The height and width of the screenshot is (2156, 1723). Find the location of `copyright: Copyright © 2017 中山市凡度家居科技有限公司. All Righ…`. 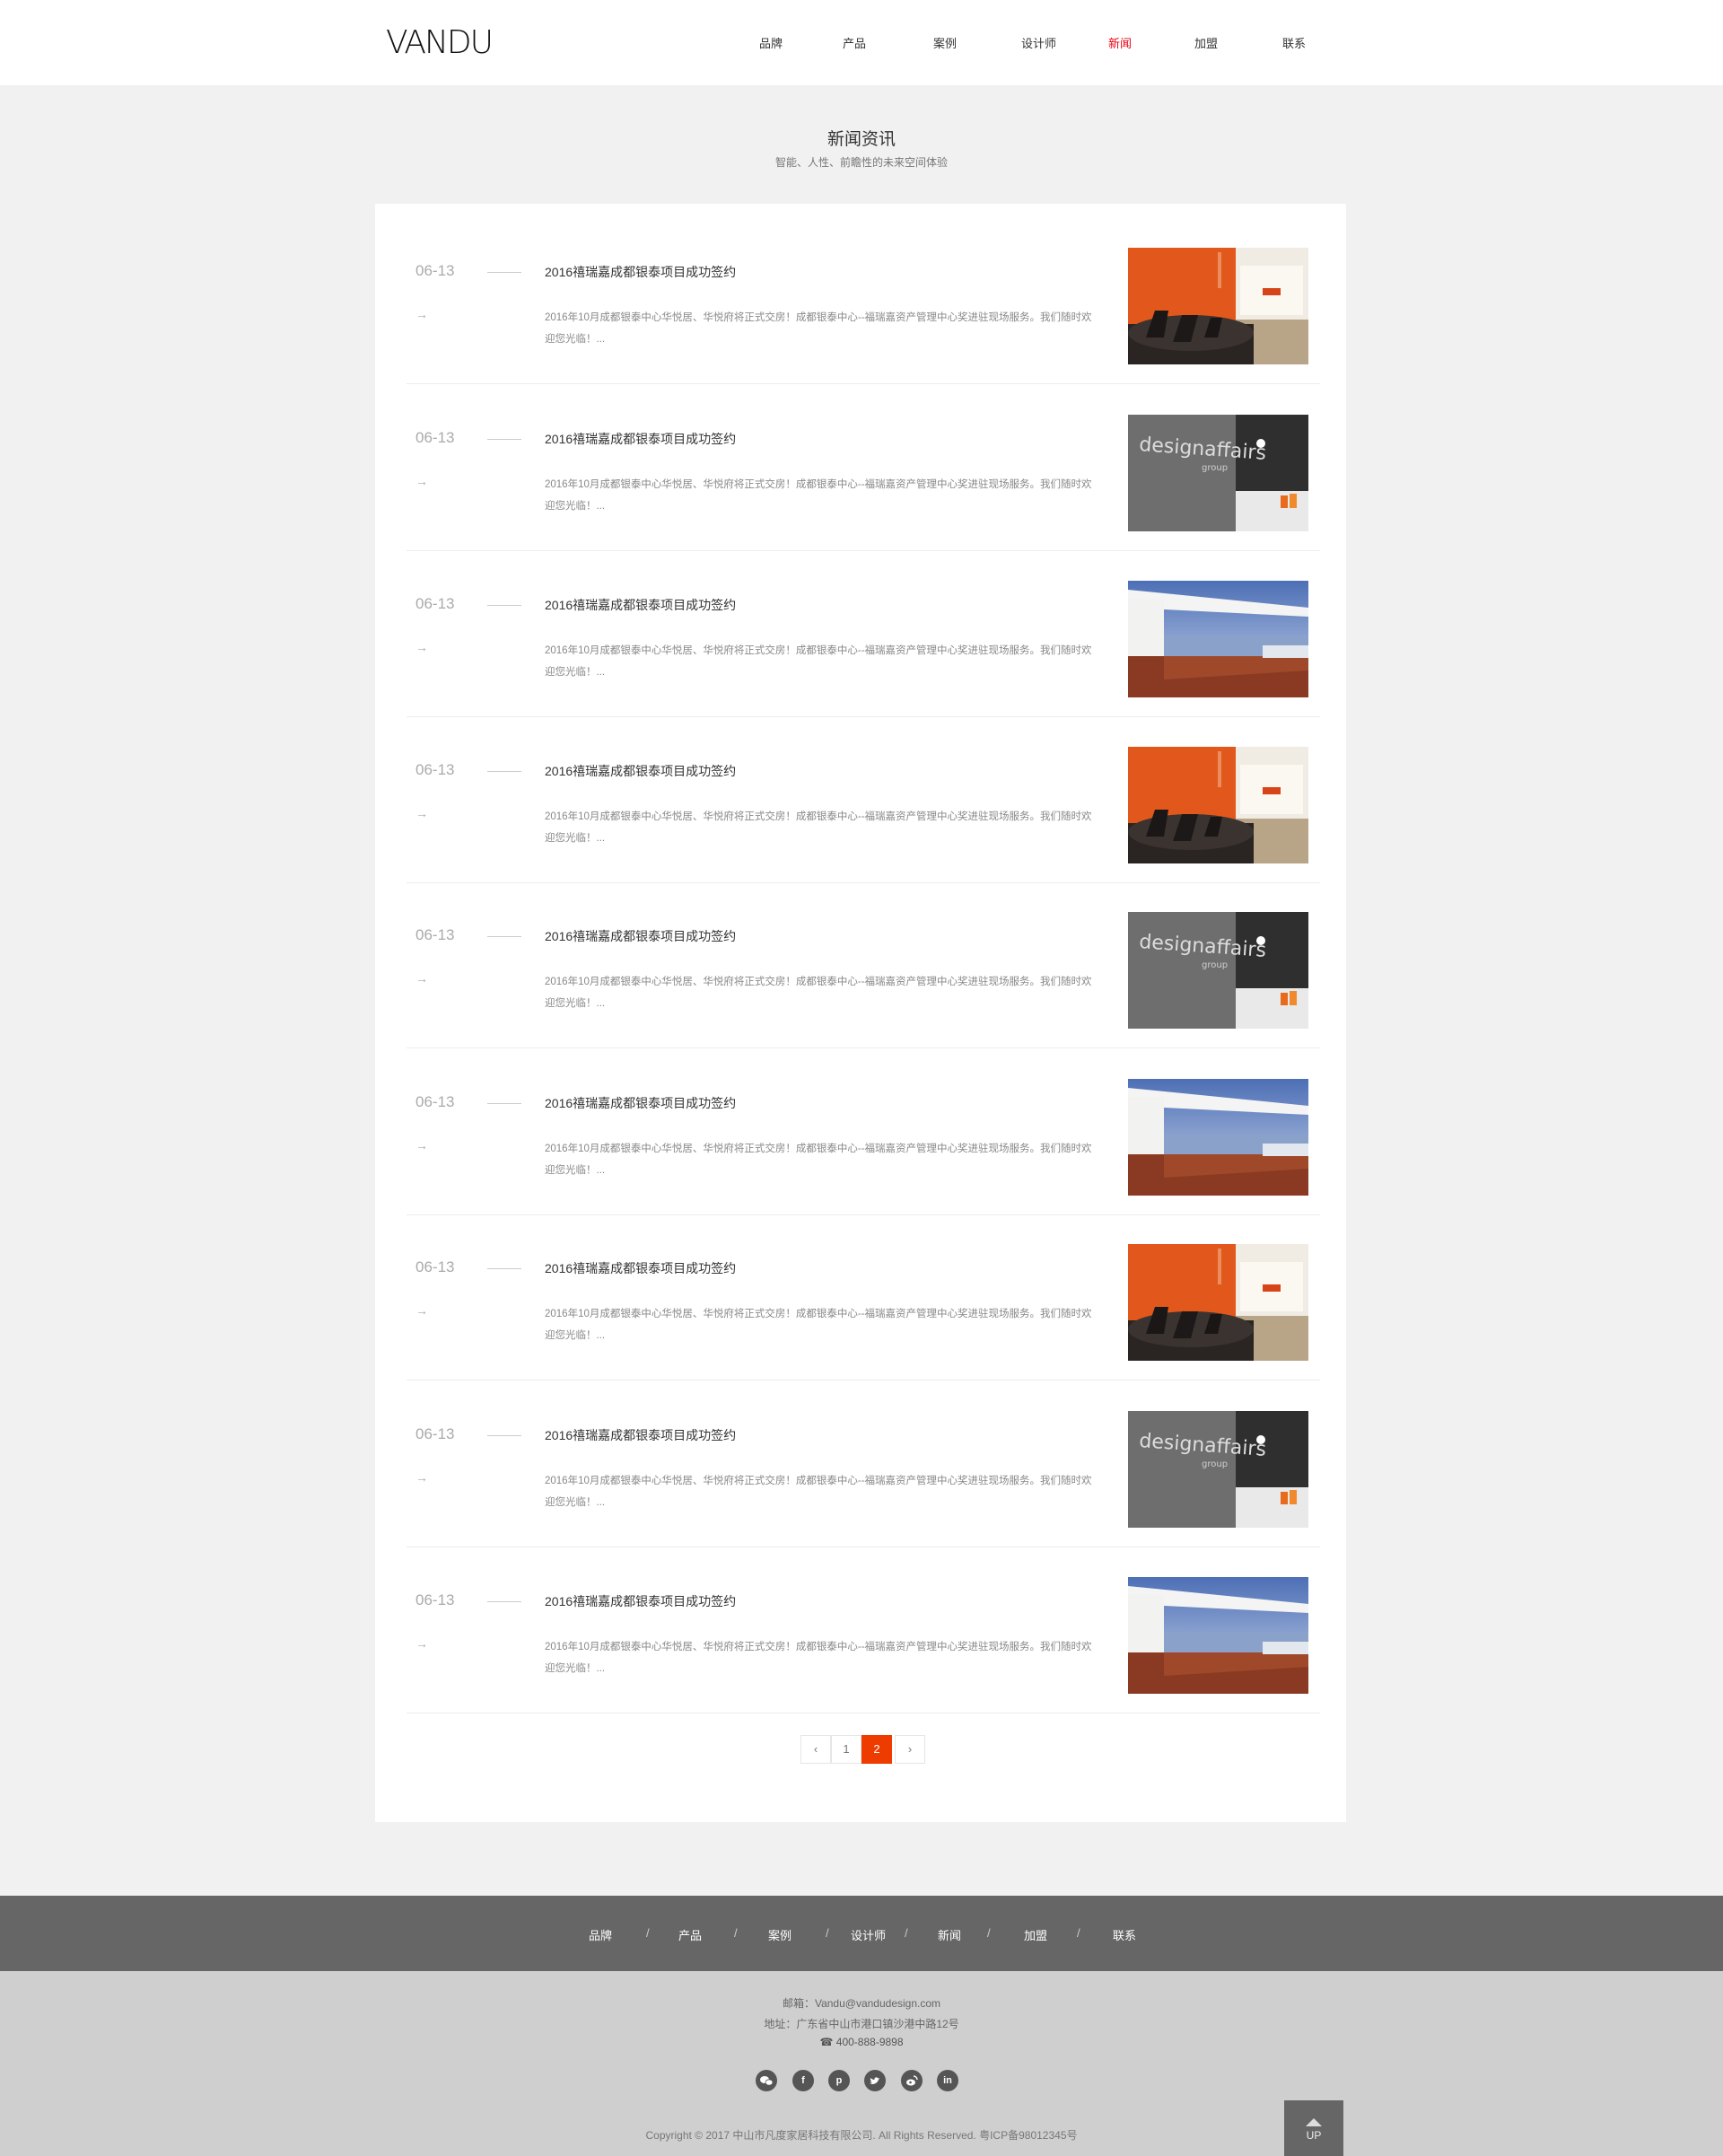

copyright: Copyright © 2017 中山市凡度家居科技有限公司. All Righ… is located at coordinates (861, 2135).